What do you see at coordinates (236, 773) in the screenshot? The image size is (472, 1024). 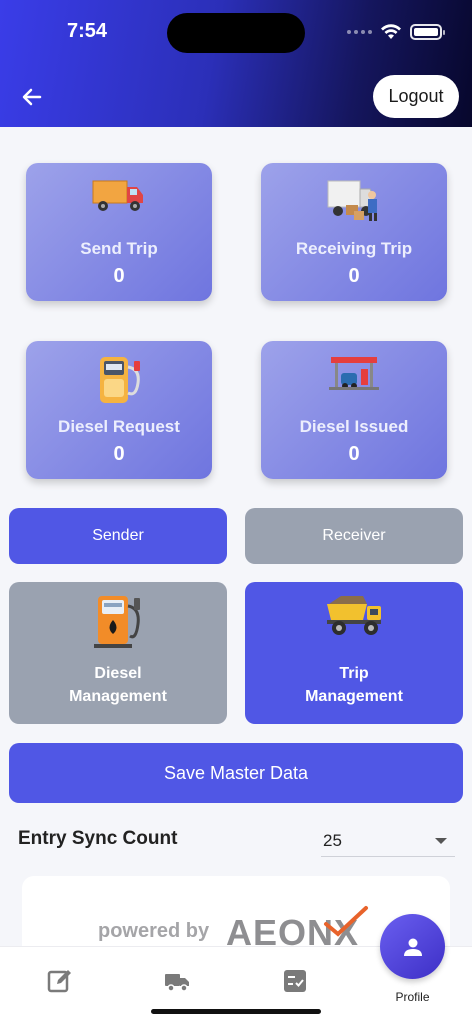 I see `save-master-data-button: Save Master Data` at bounding box center [236, 773].